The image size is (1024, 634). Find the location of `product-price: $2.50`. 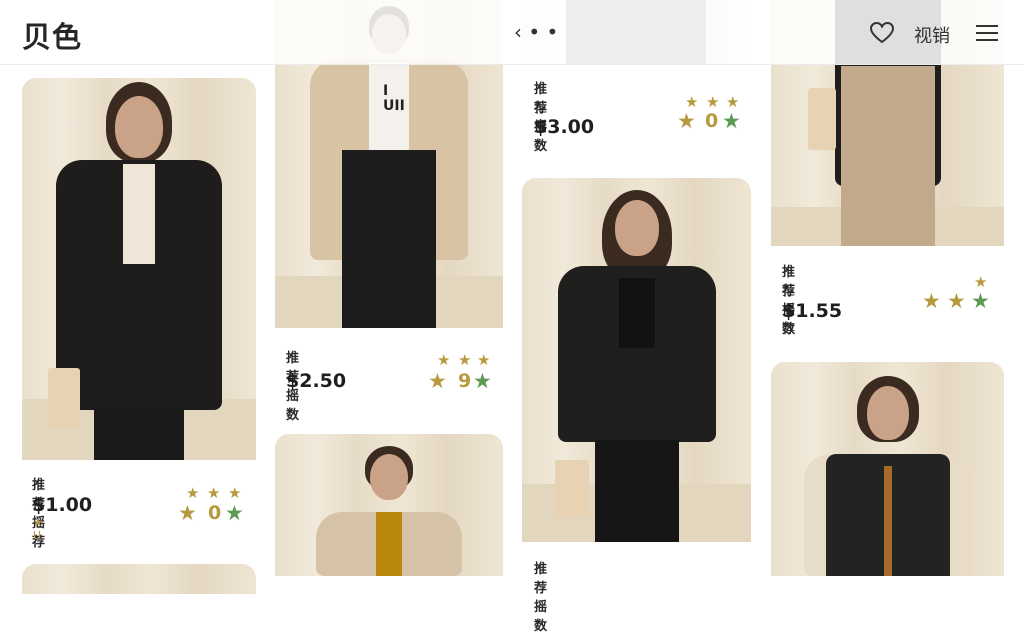

product-price: $2.50 is located at coordinates (316, 381).